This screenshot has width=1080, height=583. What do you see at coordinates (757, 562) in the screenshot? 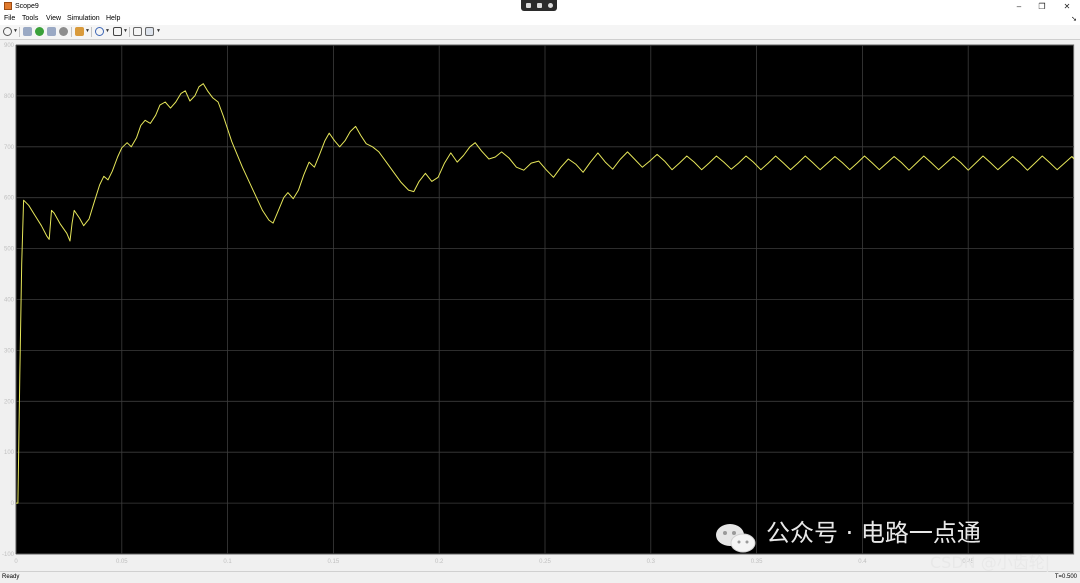
I see `x-tick-label: 0.35` at bounding box center [757, 562].